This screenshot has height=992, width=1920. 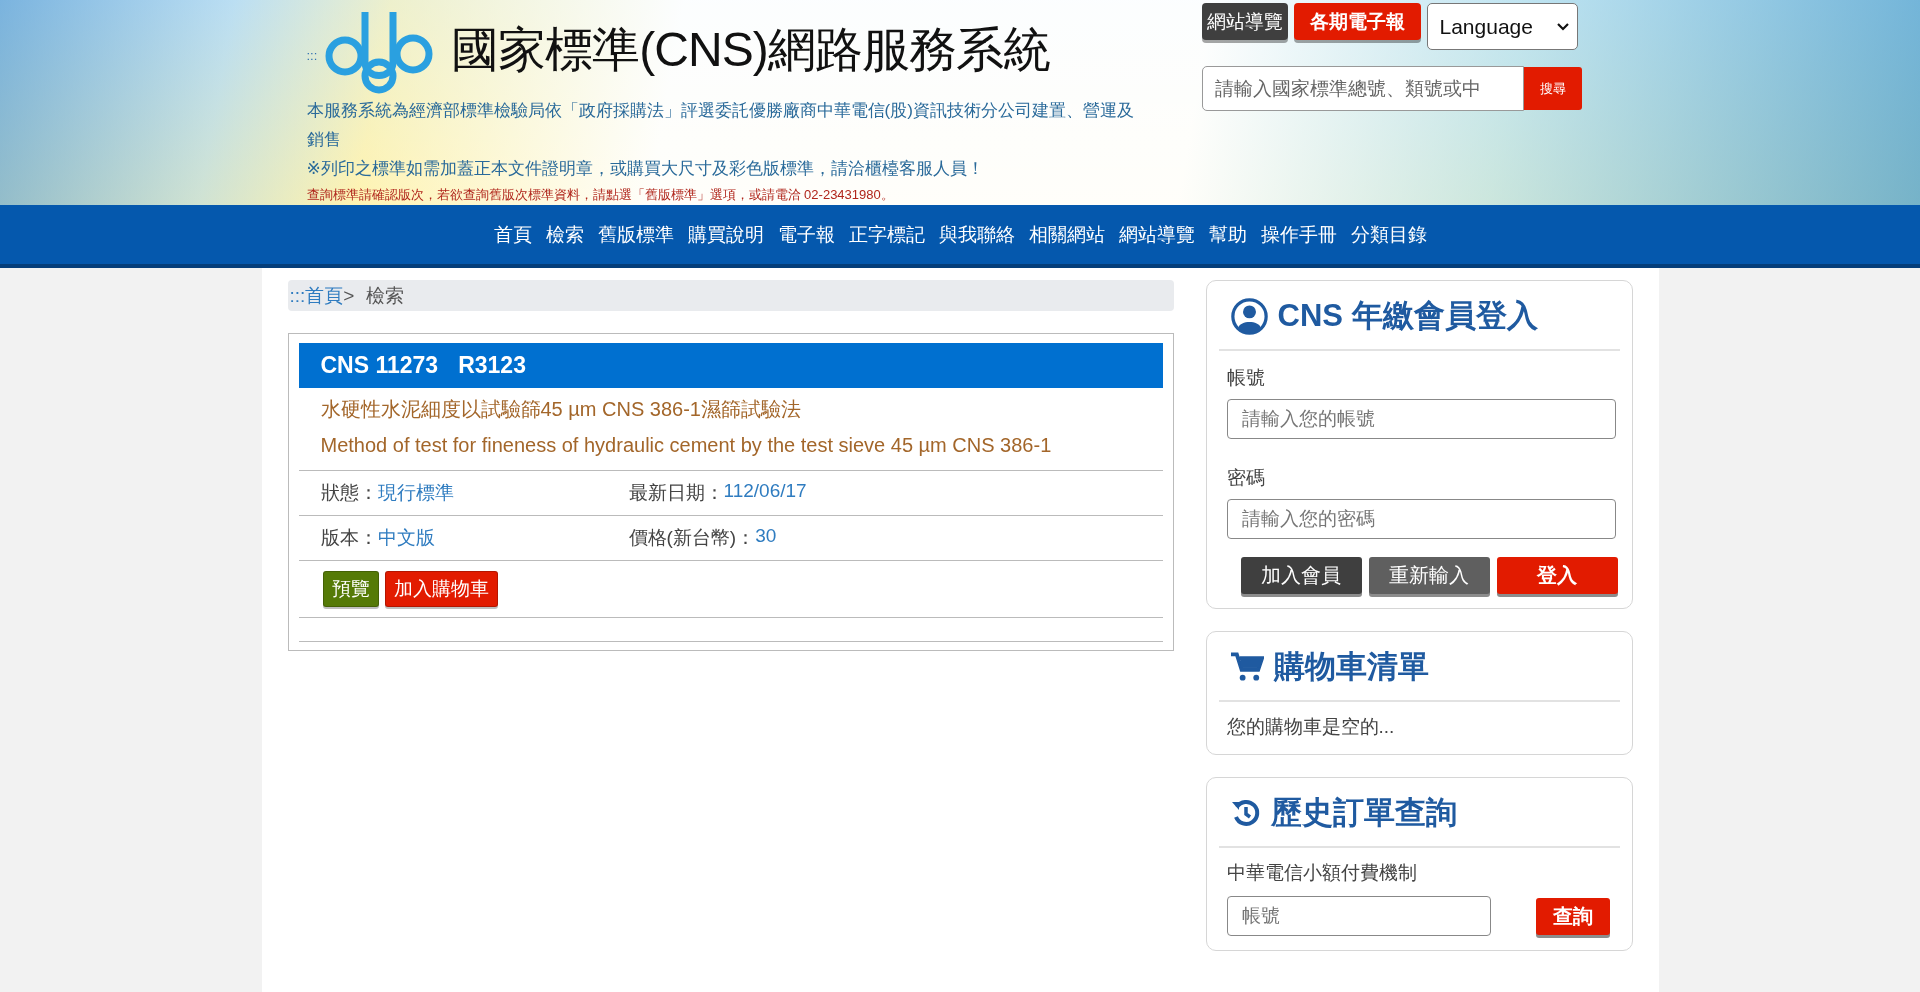 What do you see at coordinates (1301, 575) in the screenshot?
I see `login-panel-button: 加入會員` at bounding box center [1301, 575].